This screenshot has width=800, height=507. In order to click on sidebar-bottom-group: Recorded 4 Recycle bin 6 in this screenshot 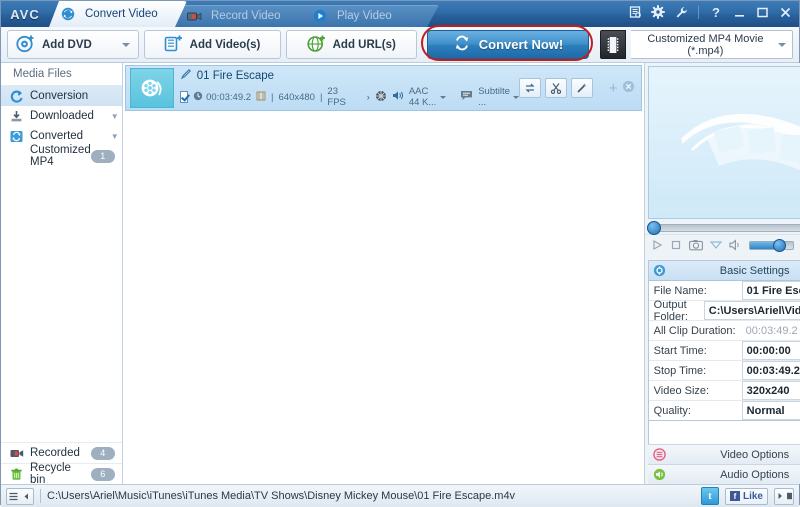, I will do `click(61, 464)`.